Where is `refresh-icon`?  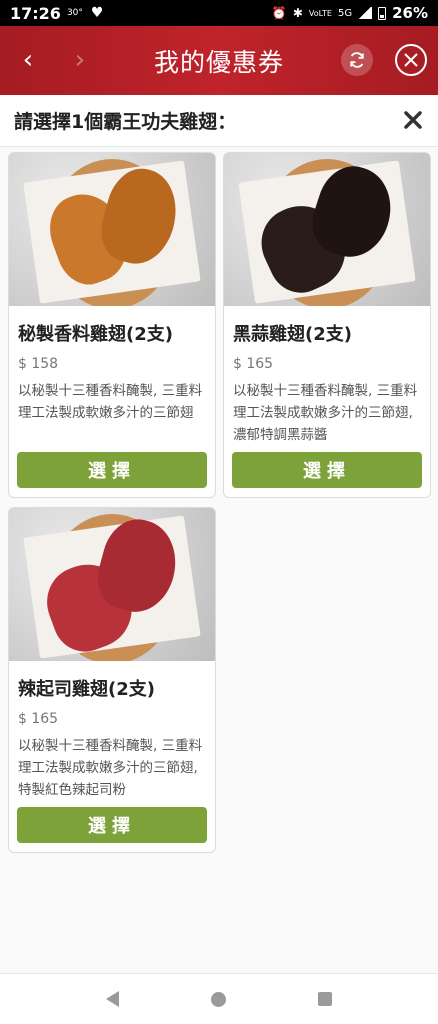 refresh-icon is located at coordinates (357, 60).